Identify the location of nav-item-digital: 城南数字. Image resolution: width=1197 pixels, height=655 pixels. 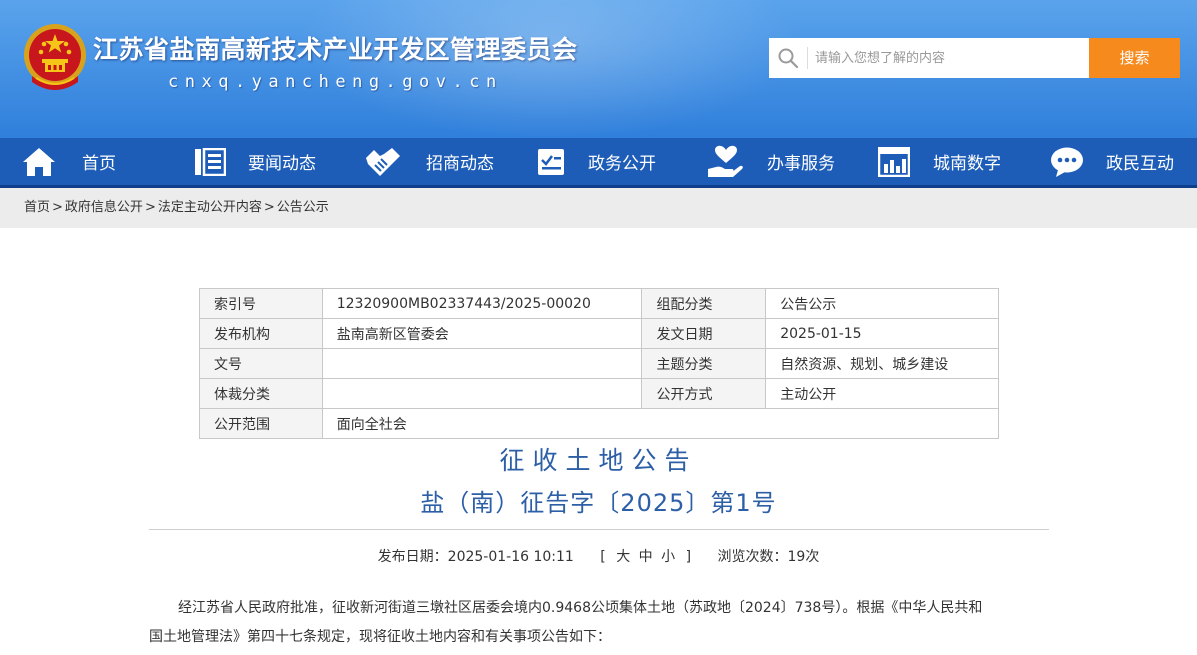
(939, 161).